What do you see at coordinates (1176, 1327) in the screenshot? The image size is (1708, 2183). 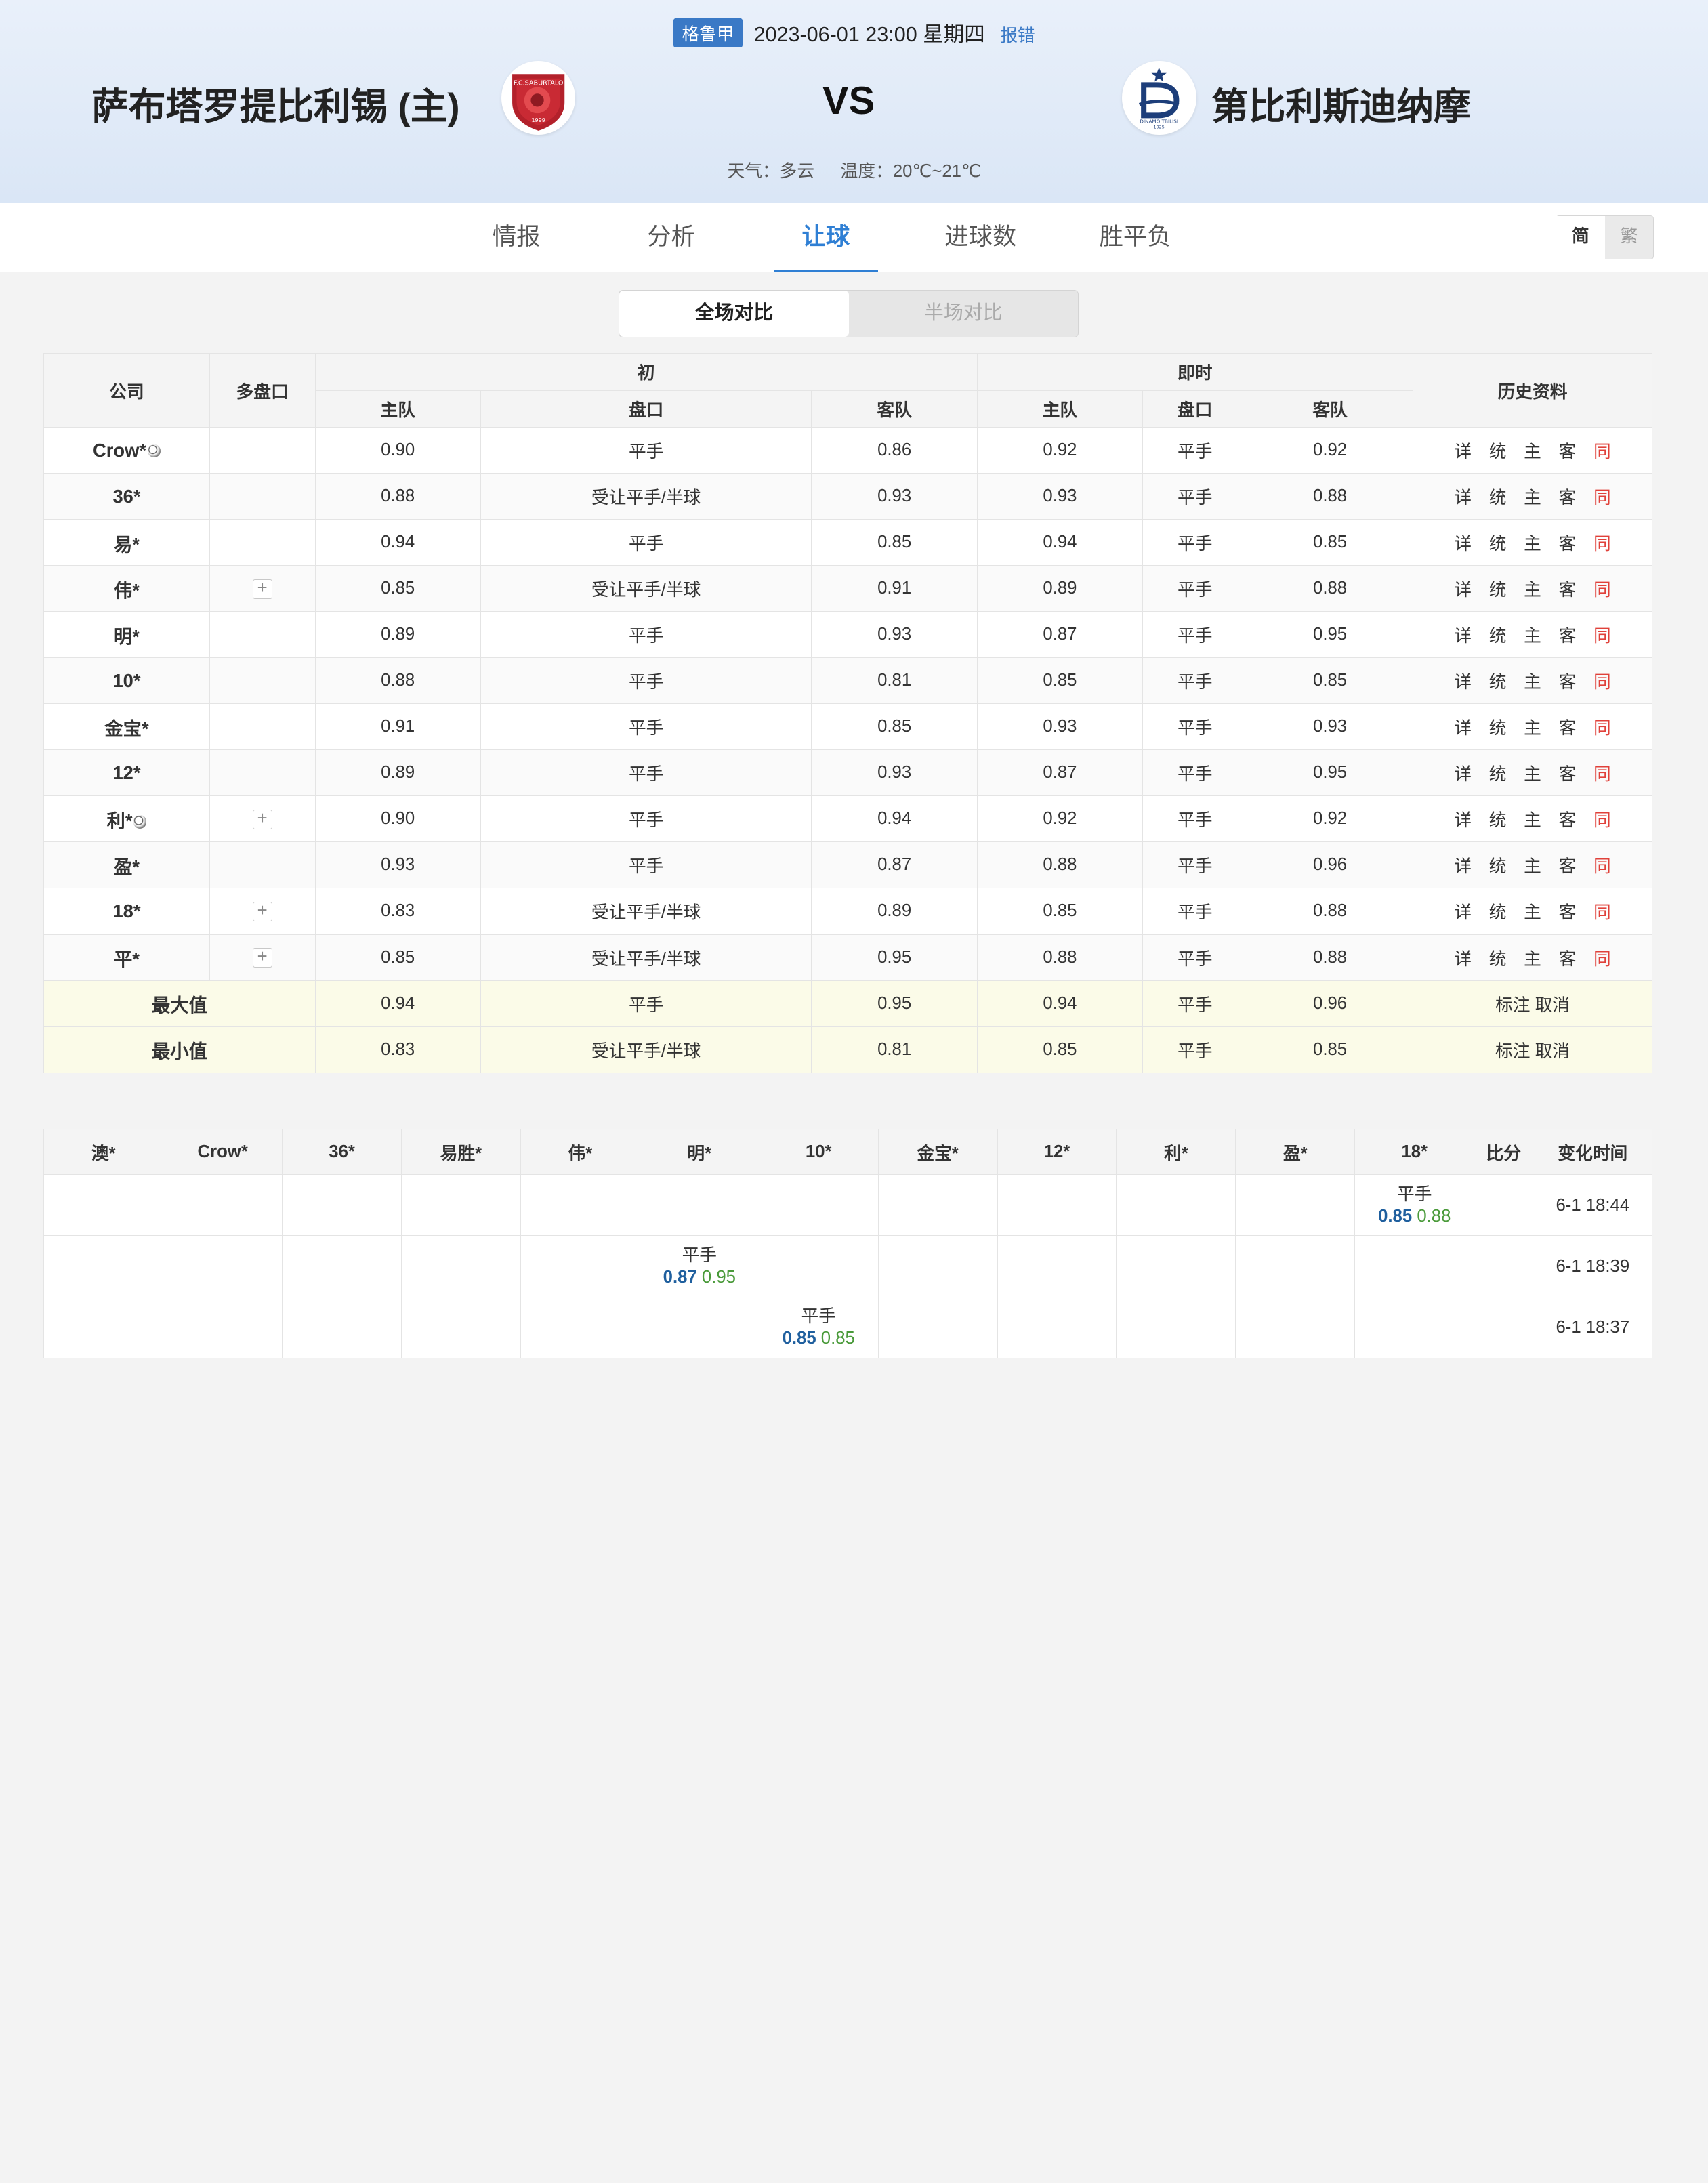 I see `empty-cell` at bounding box center [1176, 1327].